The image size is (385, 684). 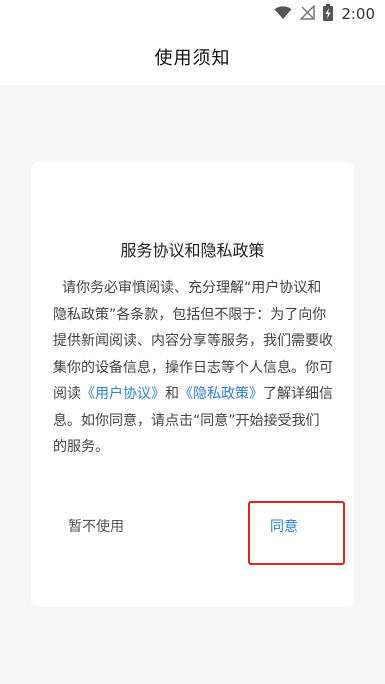 What do you see at coordinates (307, 13) in the screenshot?
I see `signal-off-icon` at bounding box center [307, 13].